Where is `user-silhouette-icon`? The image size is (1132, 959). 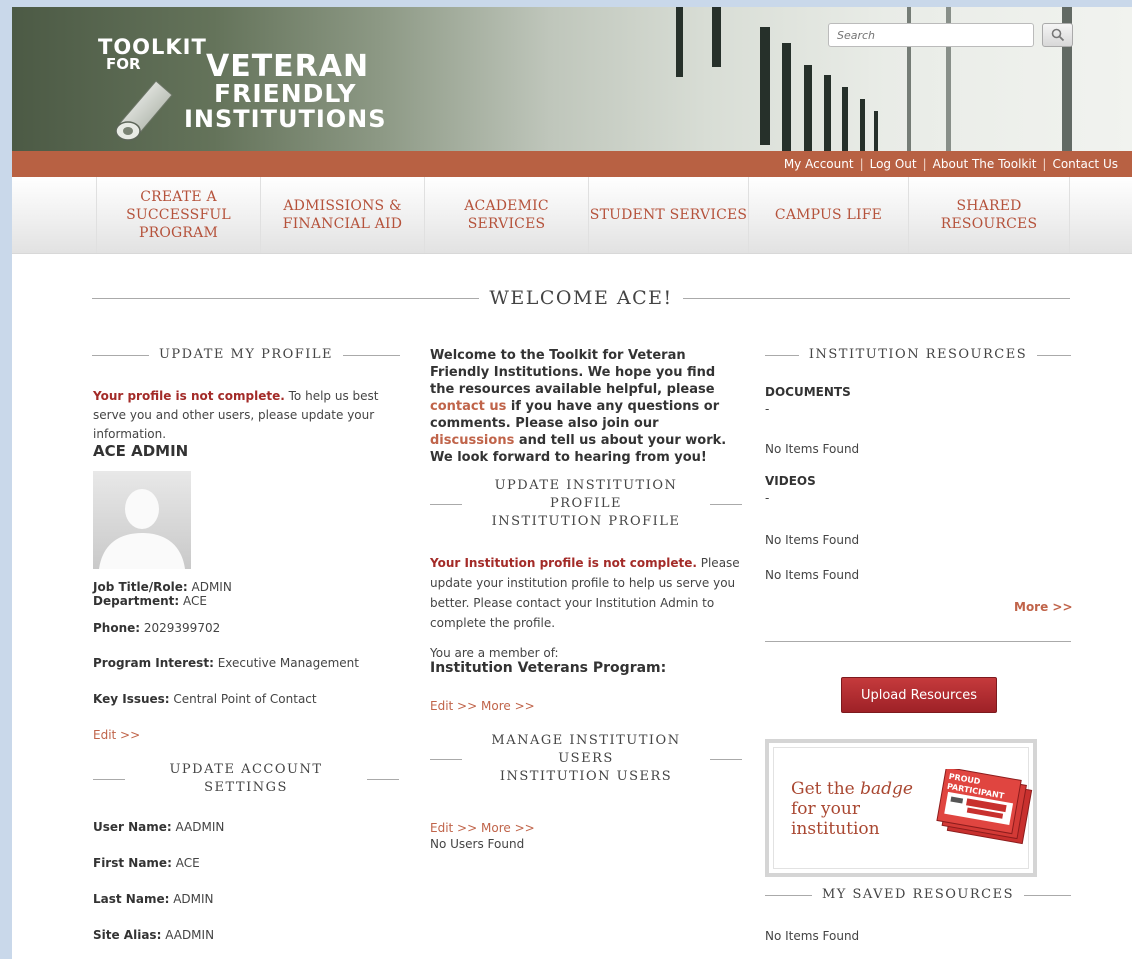 user-silhouette-icon is located at coordinates (142, 529).